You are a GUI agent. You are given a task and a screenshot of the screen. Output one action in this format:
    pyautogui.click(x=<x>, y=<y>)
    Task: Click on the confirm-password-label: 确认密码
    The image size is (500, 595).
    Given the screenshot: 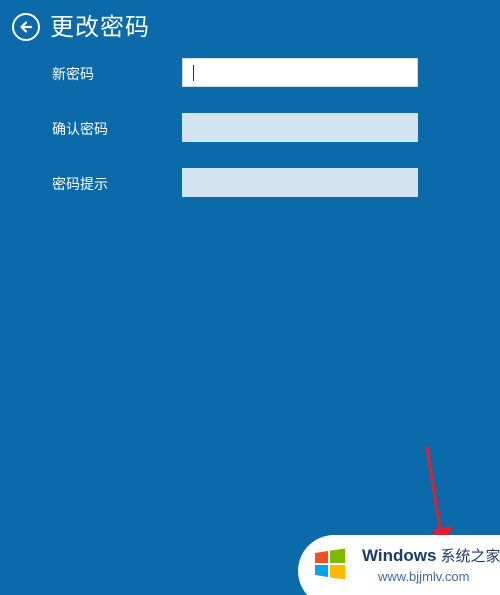 What is the action you would take?
    pyautogui.click(x=80, y=130)
    